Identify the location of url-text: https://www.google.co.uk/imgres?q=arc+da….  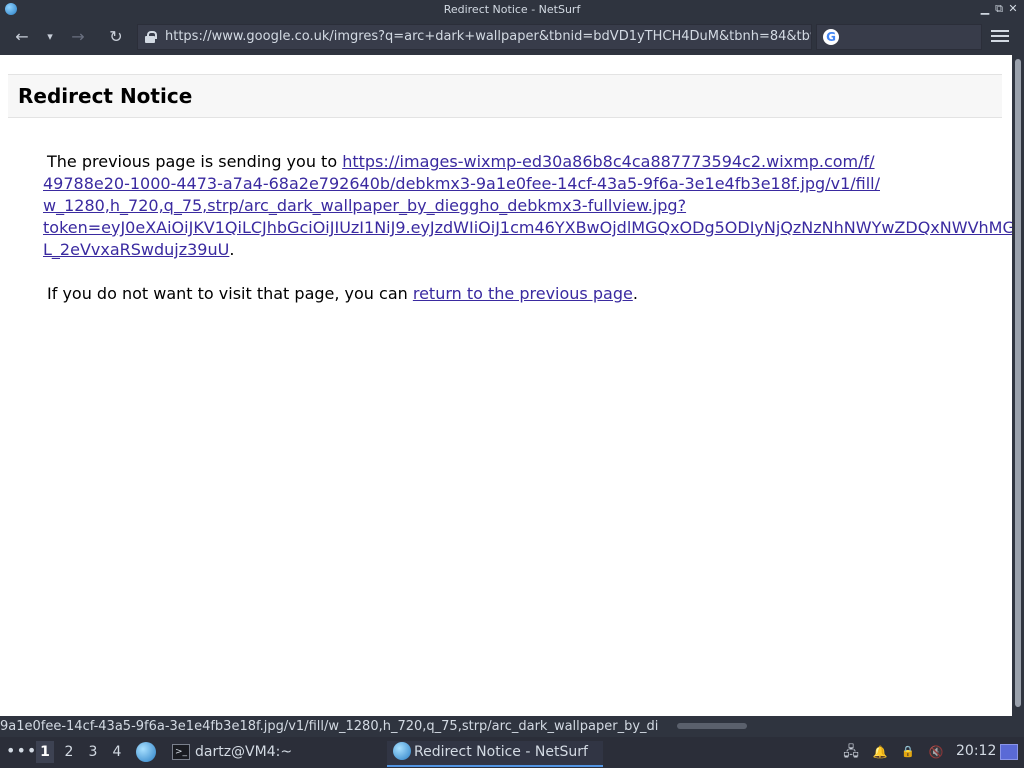
(488, 37).